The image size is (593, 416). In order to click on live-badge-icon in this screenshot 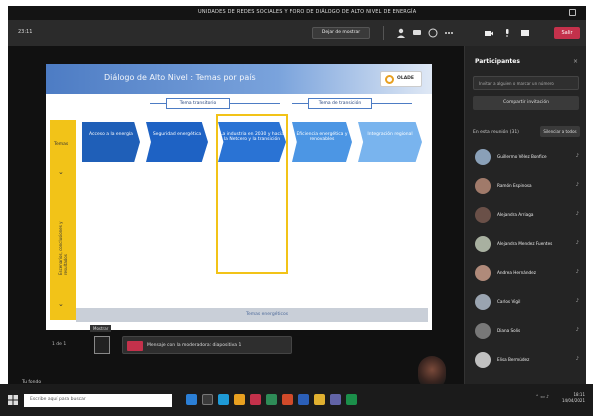, I will do `click(135, 346)`.